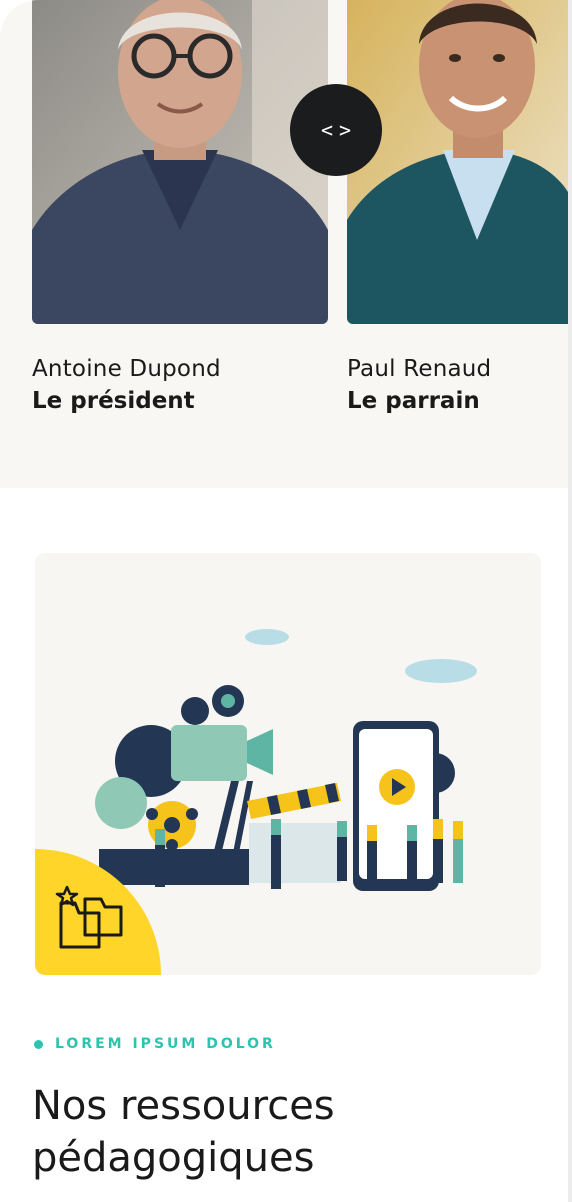 The height and width of the screenshot is (1202, 572). What do you see at coordinates (126, 369) in the screenshot?
I see `member-name: Antoine Dupond` at bounding box center [126, 369].